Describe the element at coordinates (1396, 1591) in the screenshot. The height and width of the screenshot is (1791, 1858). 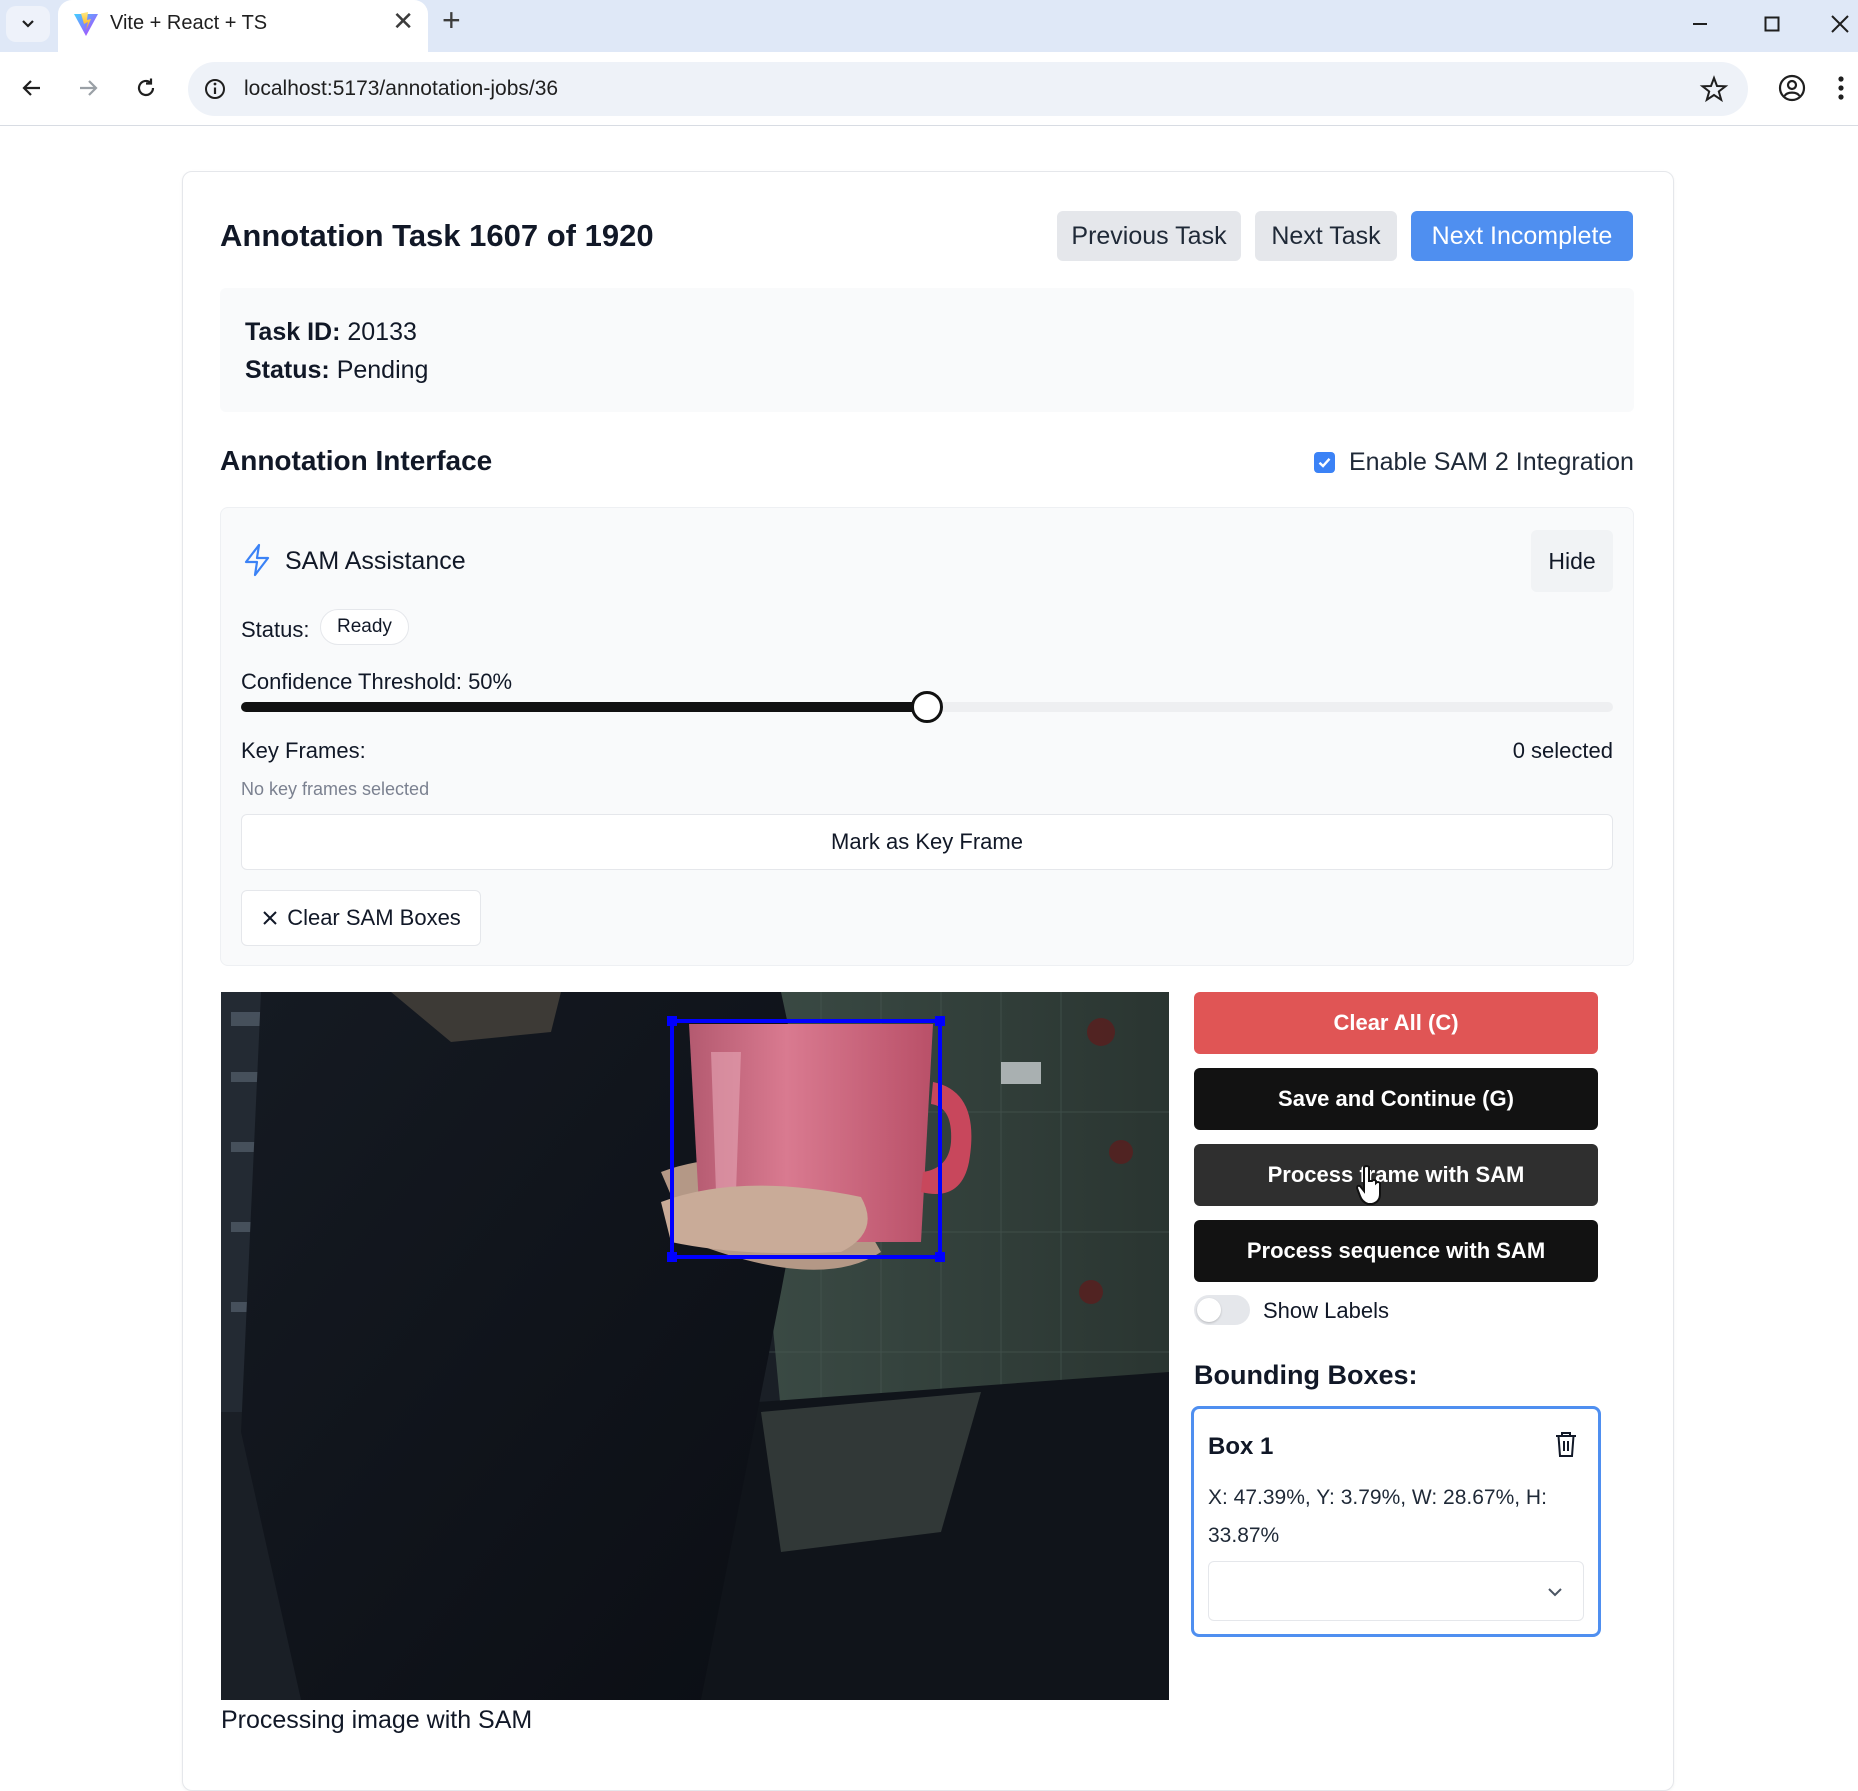
I see `box-label-select` at that location.